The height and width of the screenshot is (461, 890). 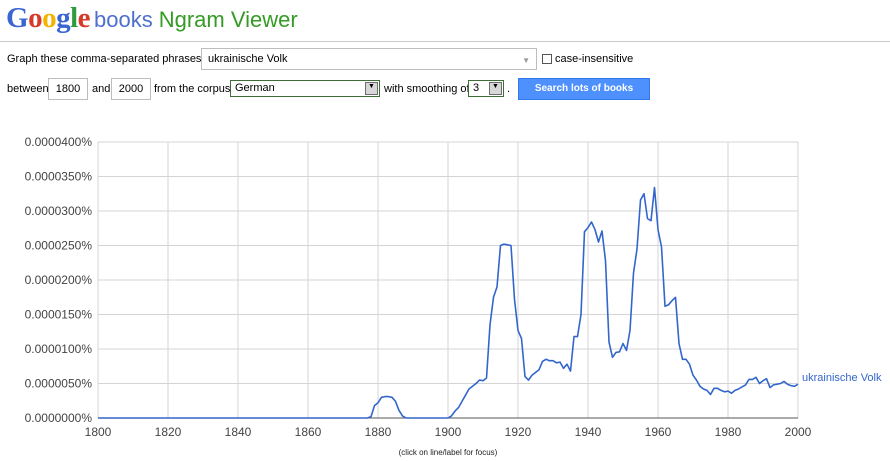 What do you see at coordinates (305, 88) in the screenshot?
I see `corpus-select: German ▼` at bounding box center [305, 88].